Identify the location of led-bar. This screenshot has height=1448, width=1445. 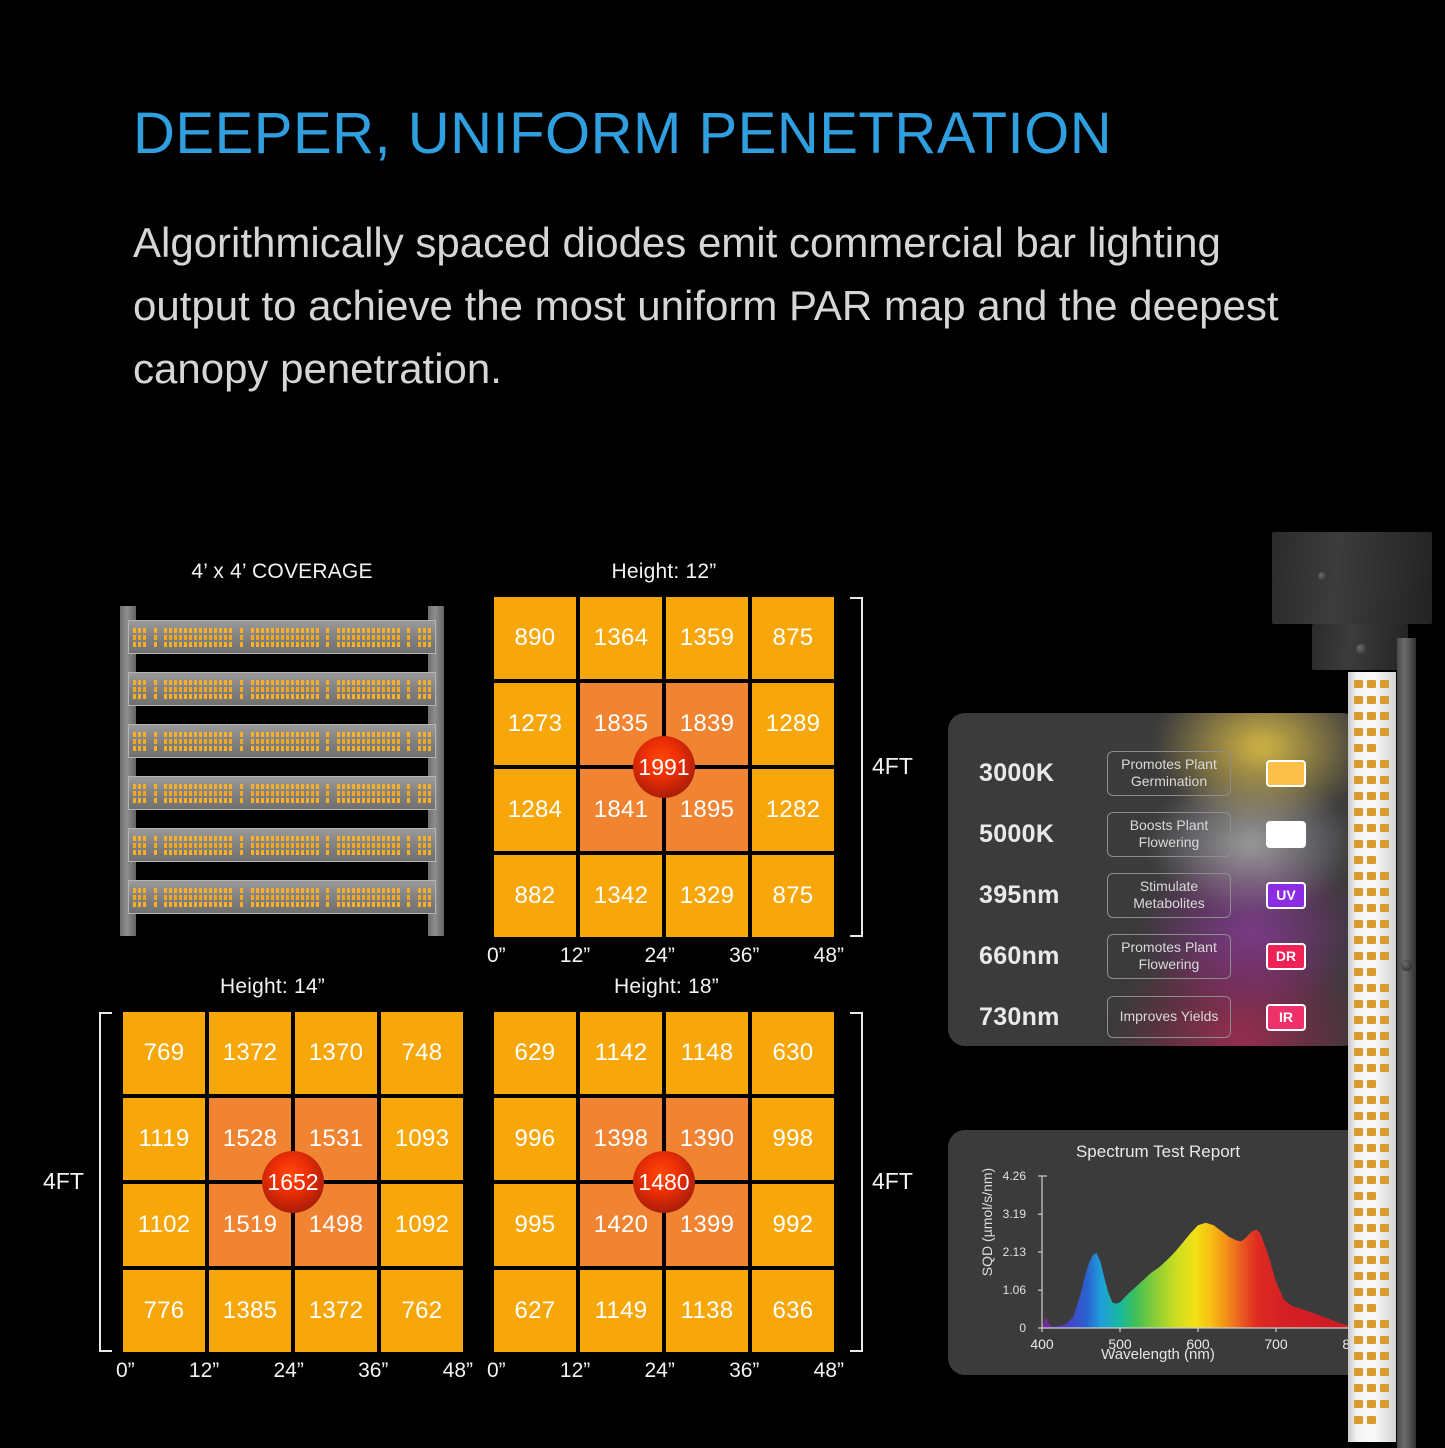
(282, 793).